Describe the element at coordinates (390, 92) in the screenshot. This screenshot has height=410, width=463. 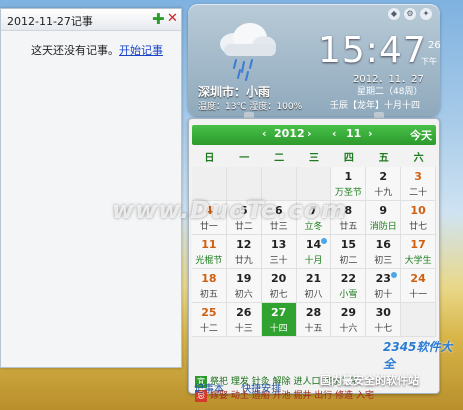
I see `clock-weekday: 星期二（48周）` at that location.